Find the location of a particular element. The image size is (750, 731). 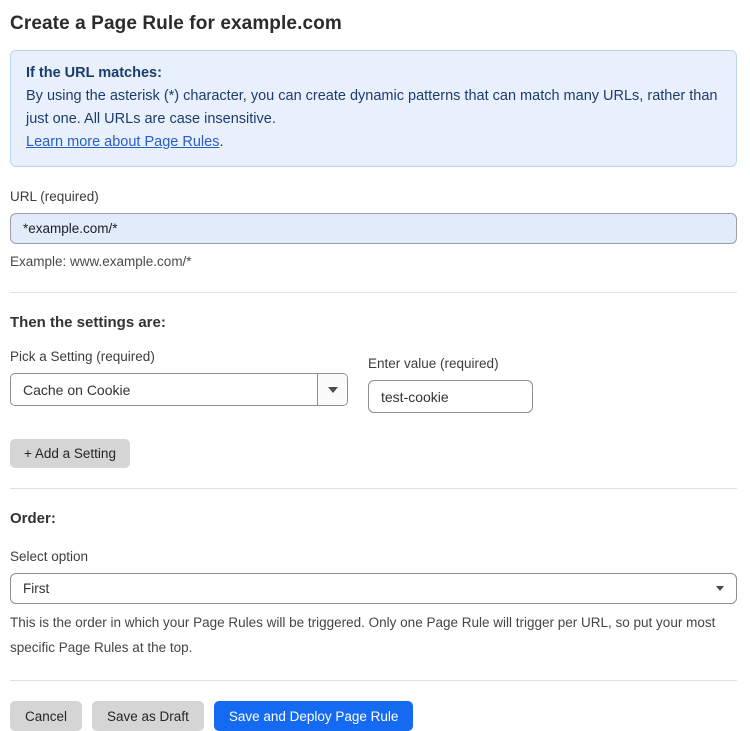

order-select-value: First is located at coordinates (36, 588).